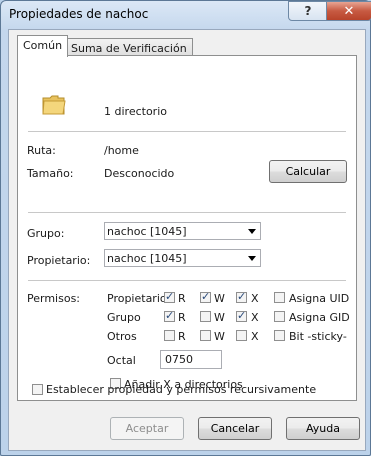 Image resolution: width=371 pixels, height=456 pixels. Describe the element at coordinates (46, 233) in the screenshot. I see `grupo-label: Grupo:` at that location.